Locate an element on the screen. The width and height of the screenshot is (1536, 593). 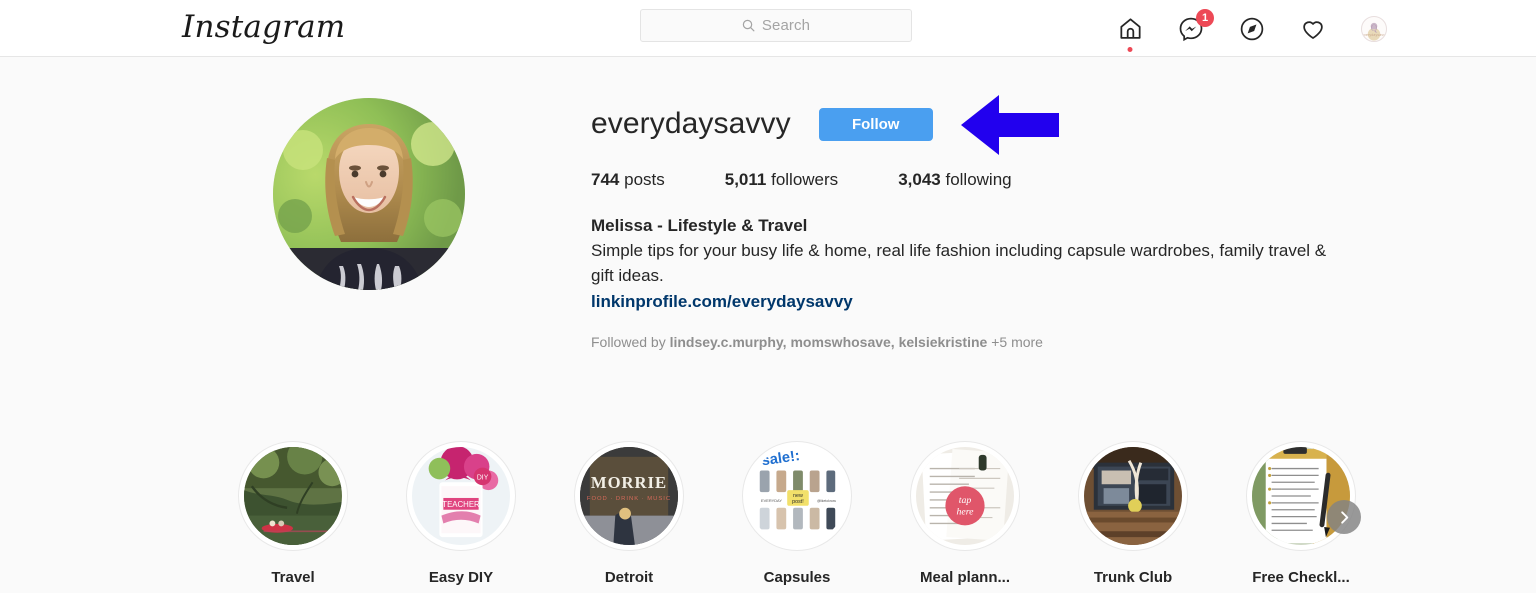
nav-icon-group: 1 Q everydaysavvy is located at coordinates (1252, 28).